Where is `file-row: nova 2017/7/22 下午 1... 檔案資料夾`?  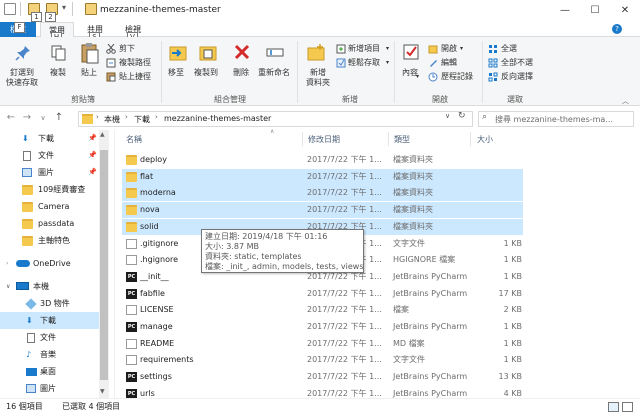
file-row: nova 2017/7/22 下午 1... 檔案資料夾 is located at coordinates (322, 210).